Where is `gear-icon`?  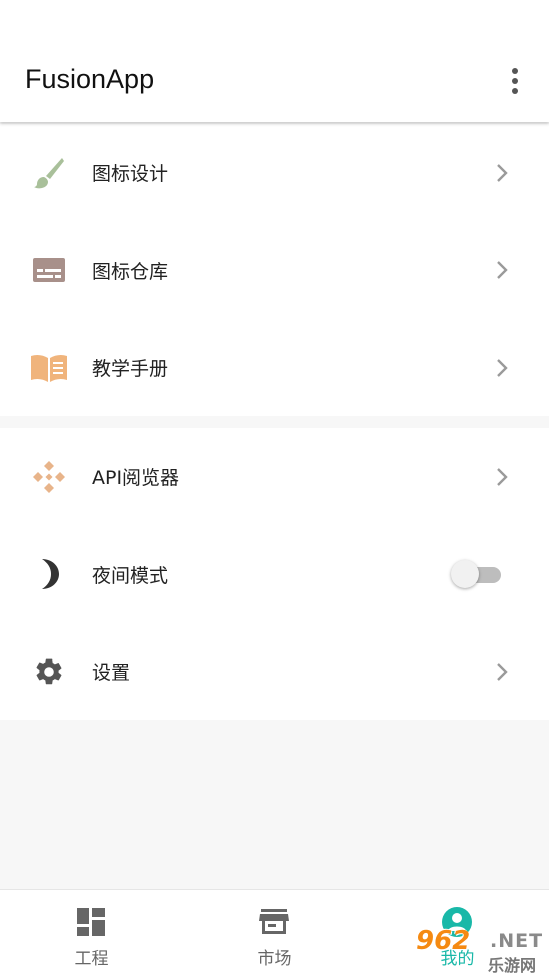
gear-icon is located at coordinates (49, 672).